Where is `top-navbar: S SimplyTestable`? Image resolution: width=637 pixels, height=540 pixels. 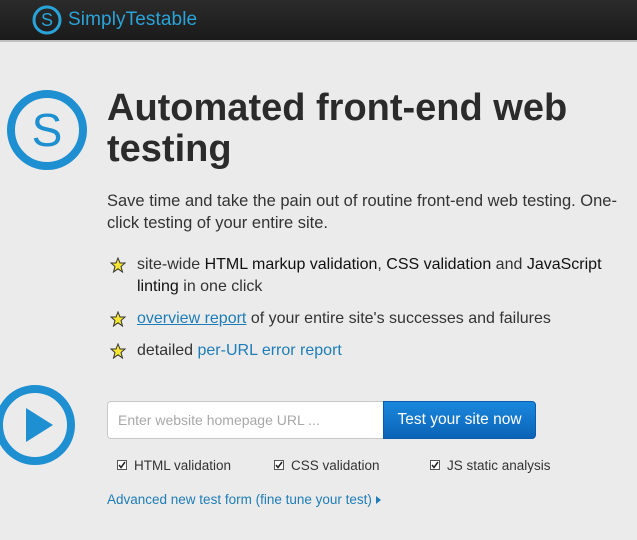
top-navbar: S SimplyTestable is located at coordinates (318, 21).